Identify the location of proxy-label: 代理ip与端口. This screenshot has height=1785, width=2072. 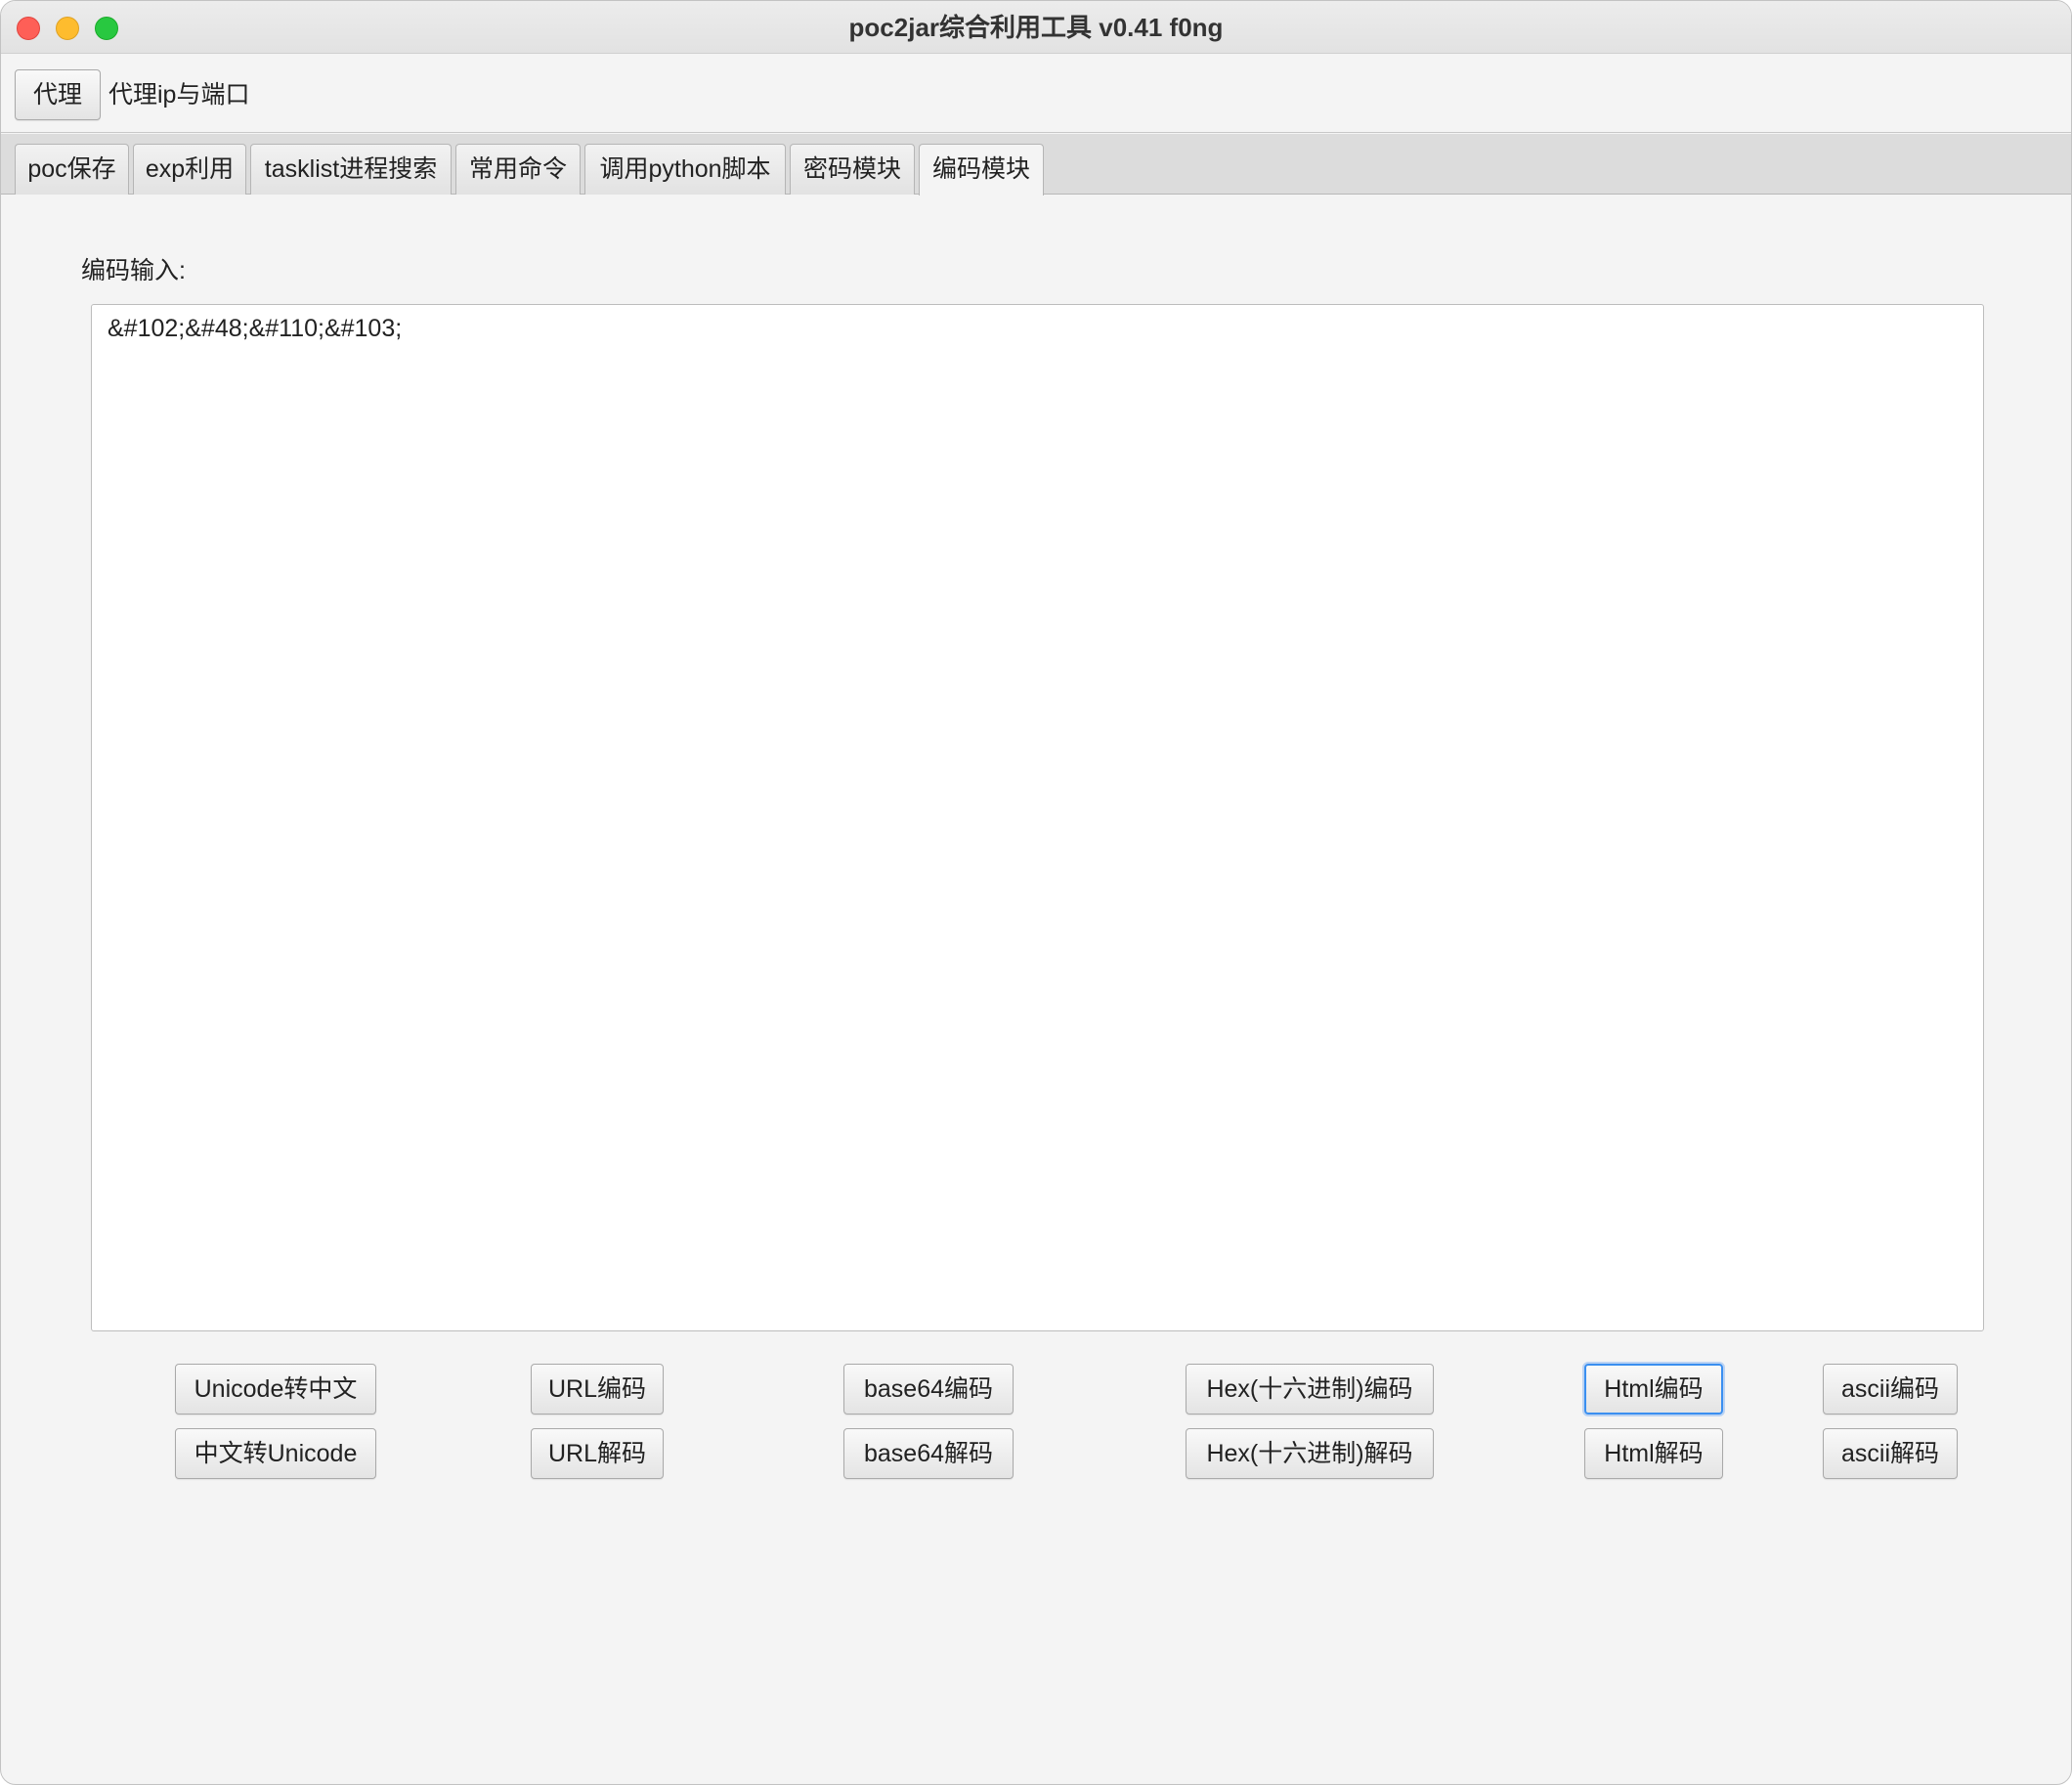
(179, 95).